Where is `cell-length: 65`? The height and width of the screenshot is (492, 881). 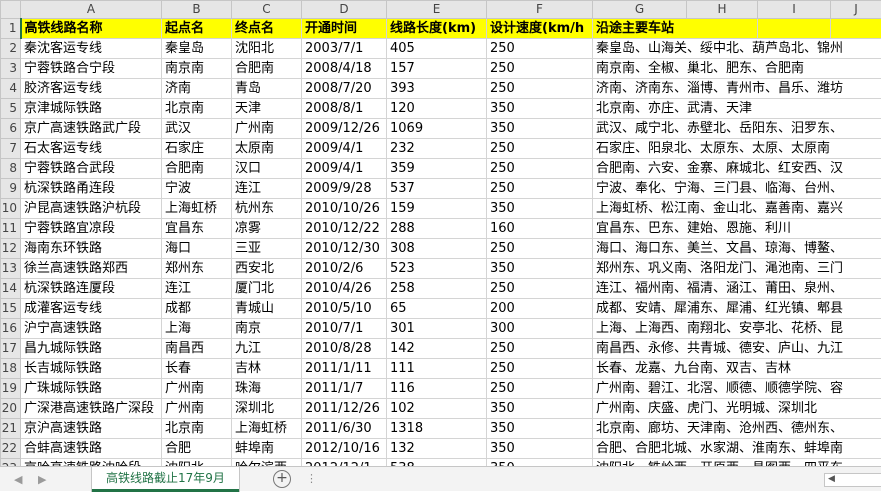
cell-length: 65 is located at coordinates (437, 309).